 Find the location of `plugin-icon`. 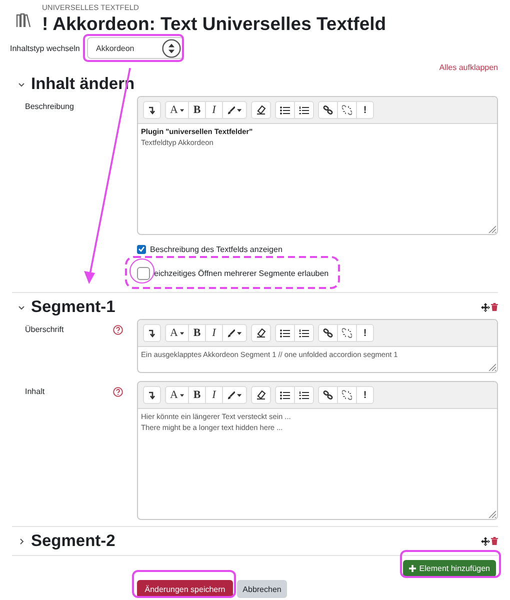

plugin-icon is located at coordinates (24, 20).